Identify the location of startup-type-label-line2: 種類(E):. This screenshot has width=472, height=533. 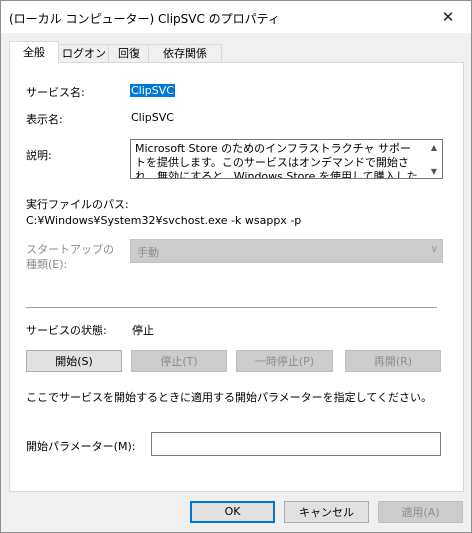
(47, 264).